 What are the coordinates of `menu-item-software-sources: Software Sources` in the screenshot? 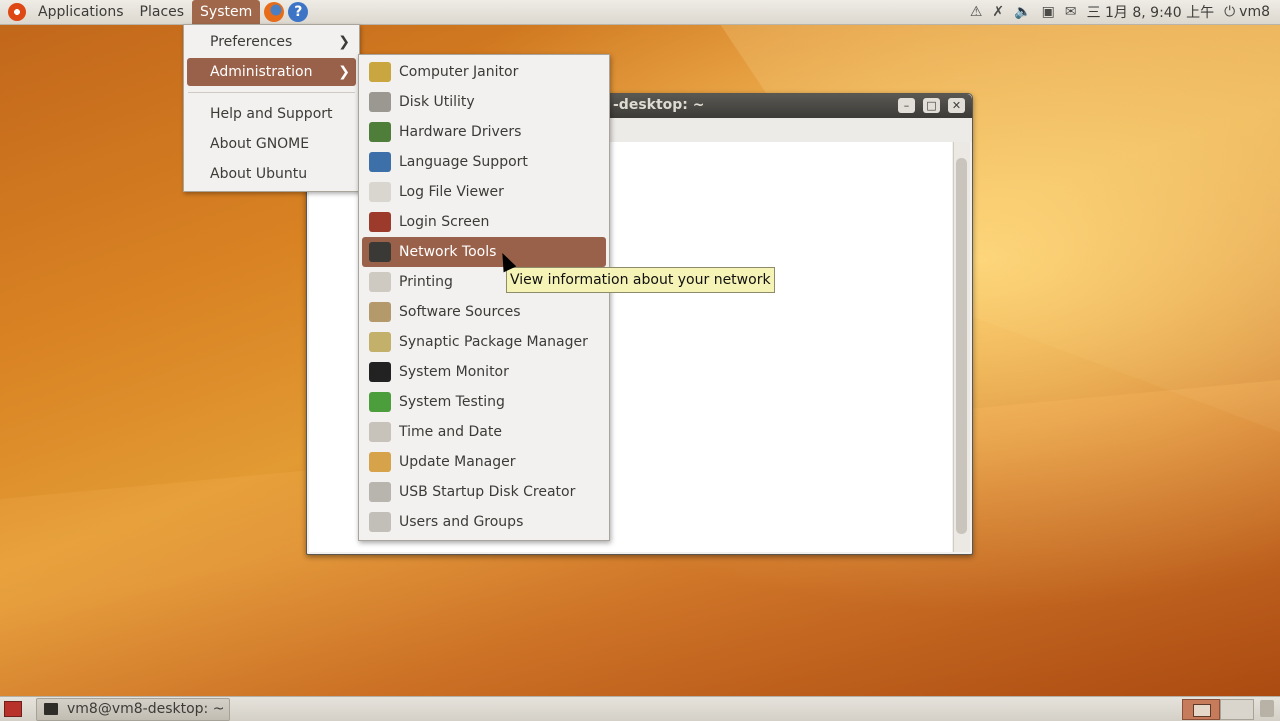 It's located at (484, 312).